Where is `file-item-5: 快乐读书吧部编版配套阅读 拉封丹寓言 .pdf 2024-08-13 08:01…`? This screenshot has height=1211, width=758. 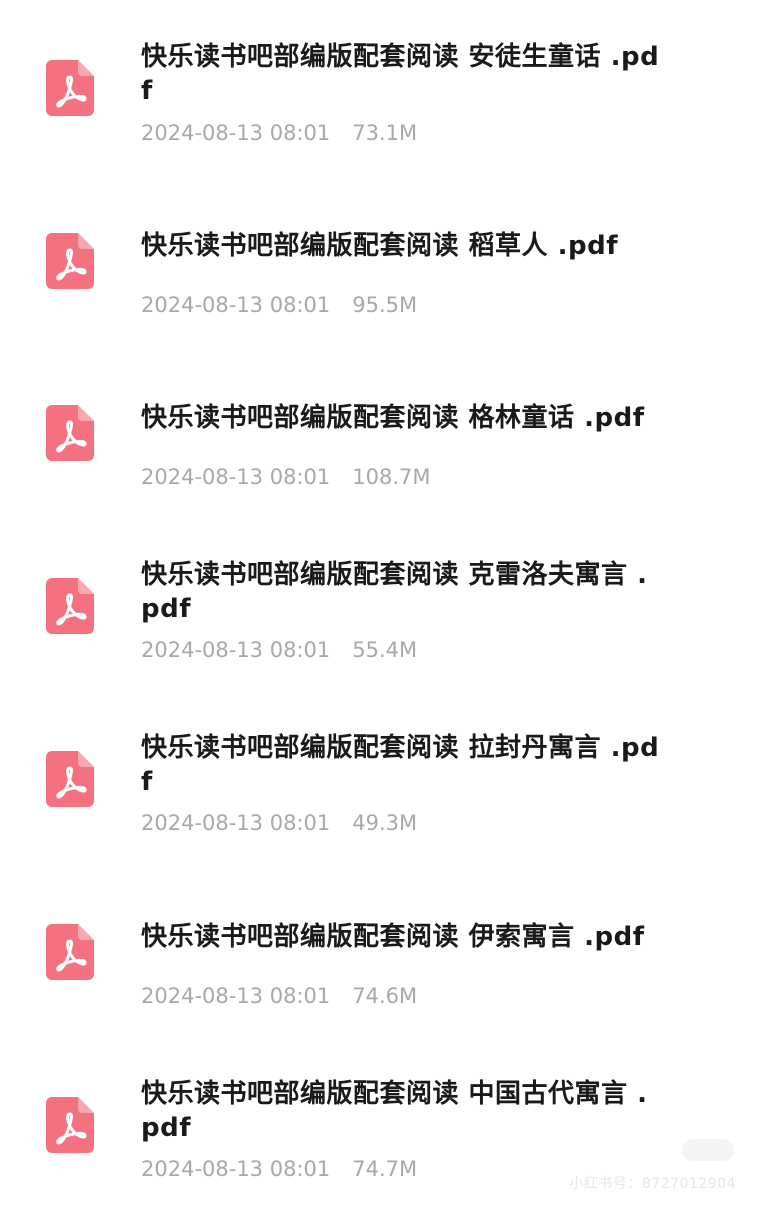 file-item-5: 快乐读书吧部编版配套阅读 拉封丹寓言 .pdf 2024-08-13 08:01… is located at coordinates (379, 779).